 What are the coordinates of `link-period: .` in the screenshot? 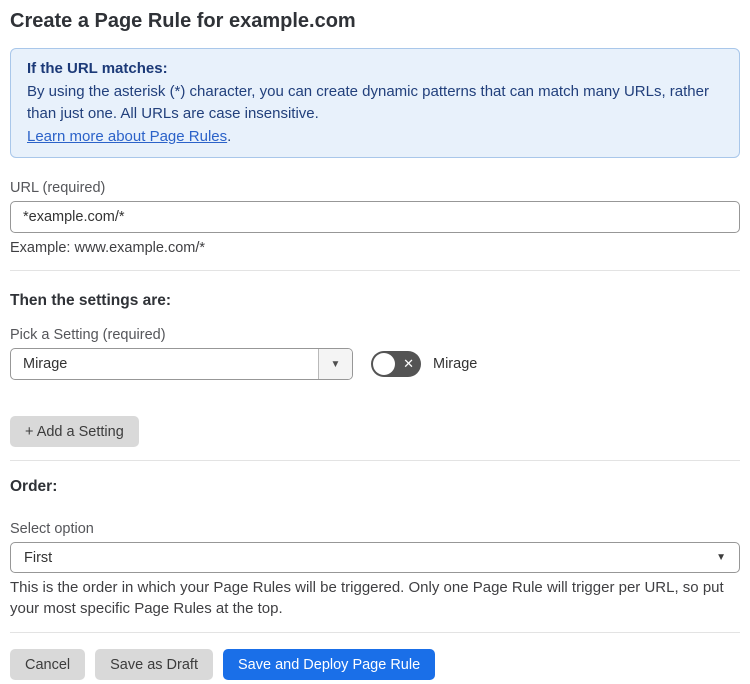 It's located at (229, 136).